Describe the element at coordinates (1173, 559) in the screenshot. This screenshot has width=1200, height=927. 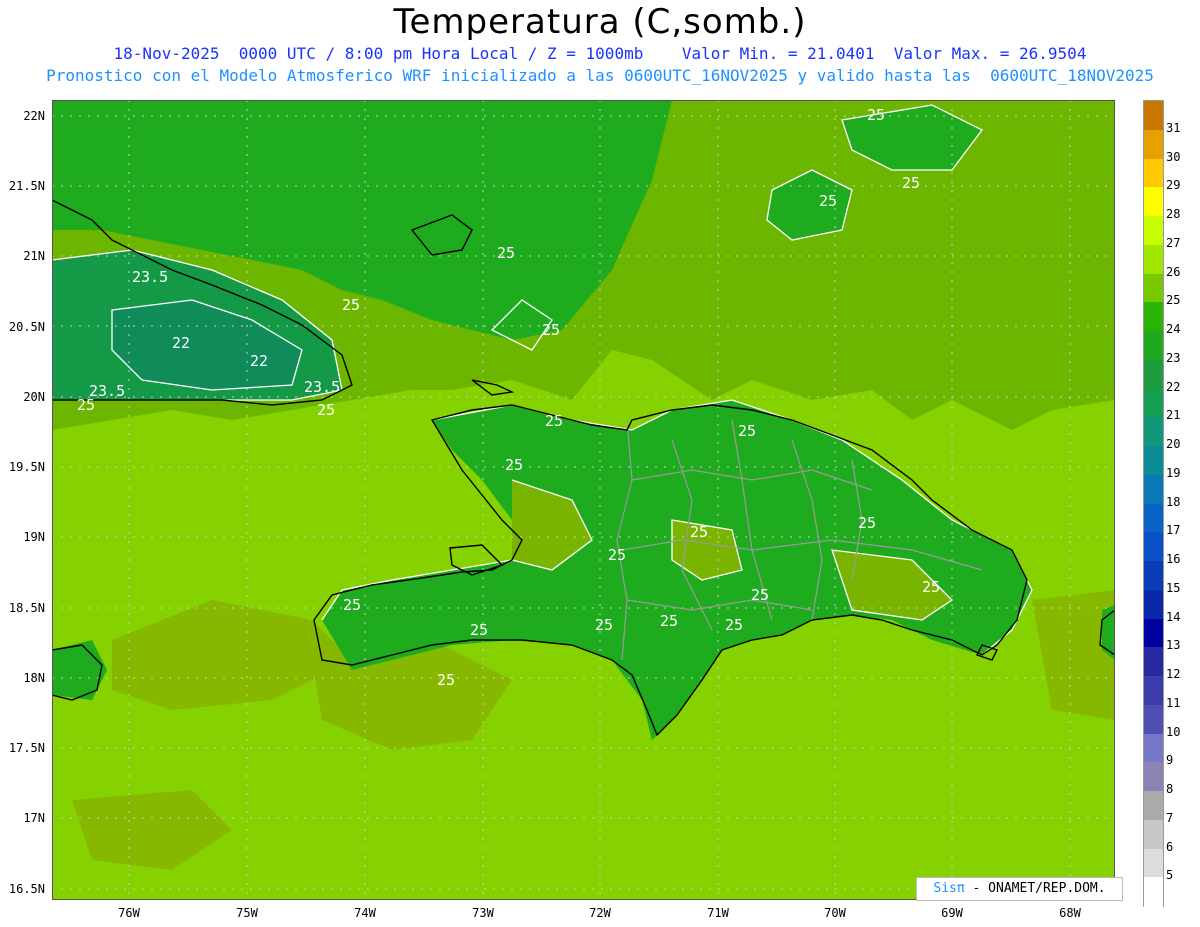
I see `color-scale-label: 16` at that location.